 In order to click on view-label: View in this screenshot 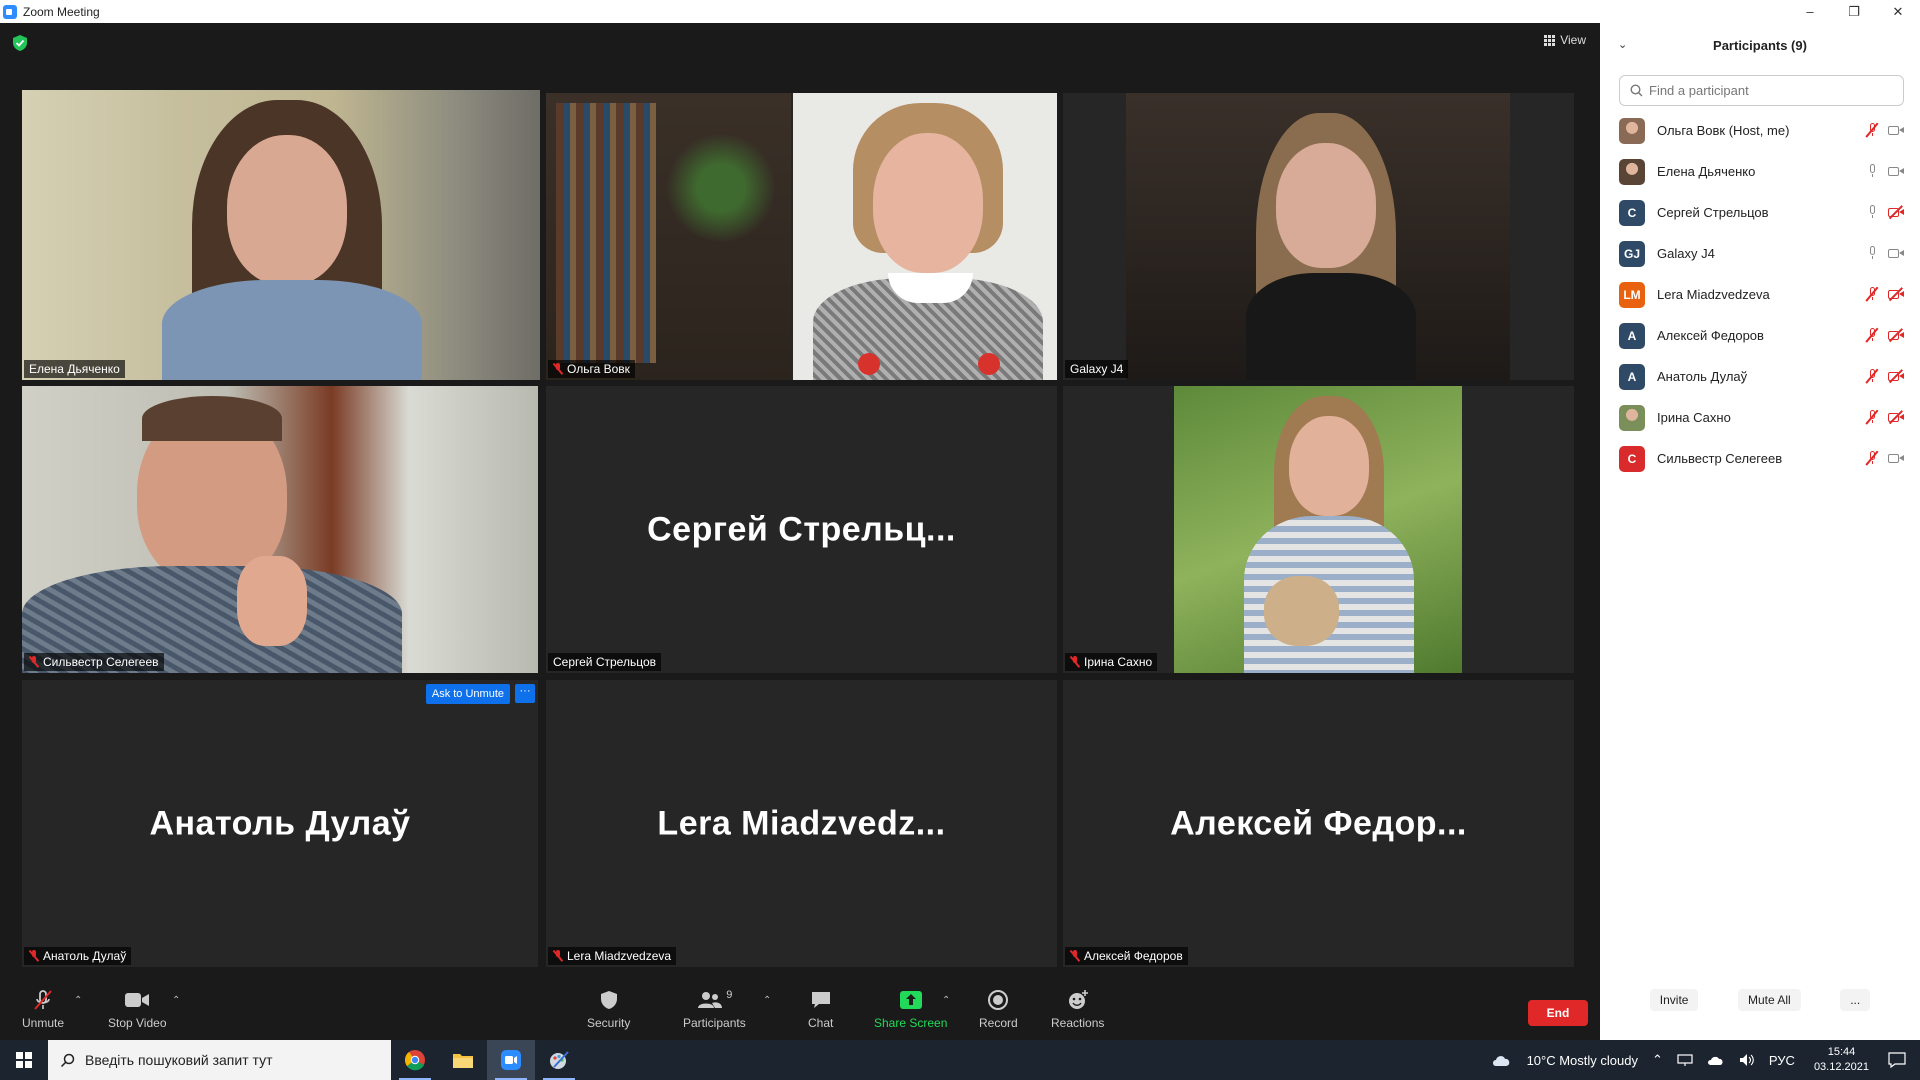, I will do `click(1573, 40)`.